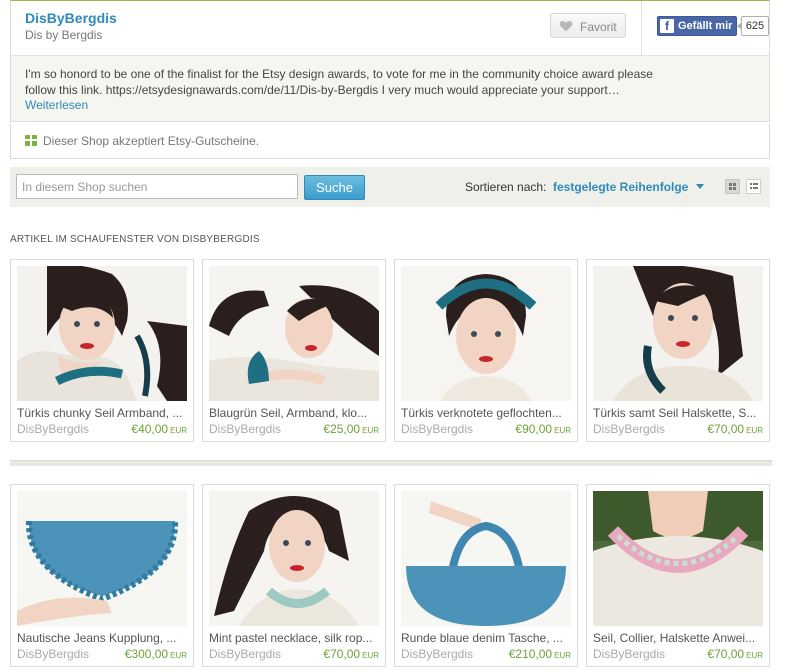 The height and width of the screenshot is (671, 790). I want to click on listing-price: €40,00 EUR, so click(159, 429).